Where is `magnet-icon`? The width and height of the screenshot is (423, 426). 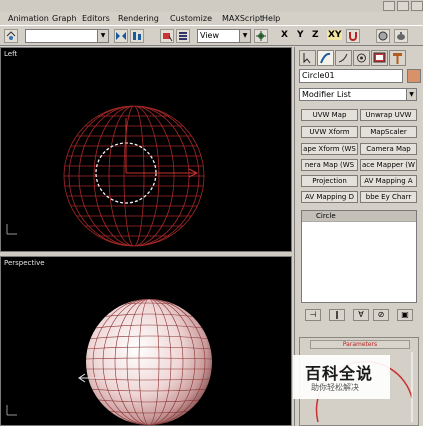 magnet-icon is located at coordinates (353, 36).